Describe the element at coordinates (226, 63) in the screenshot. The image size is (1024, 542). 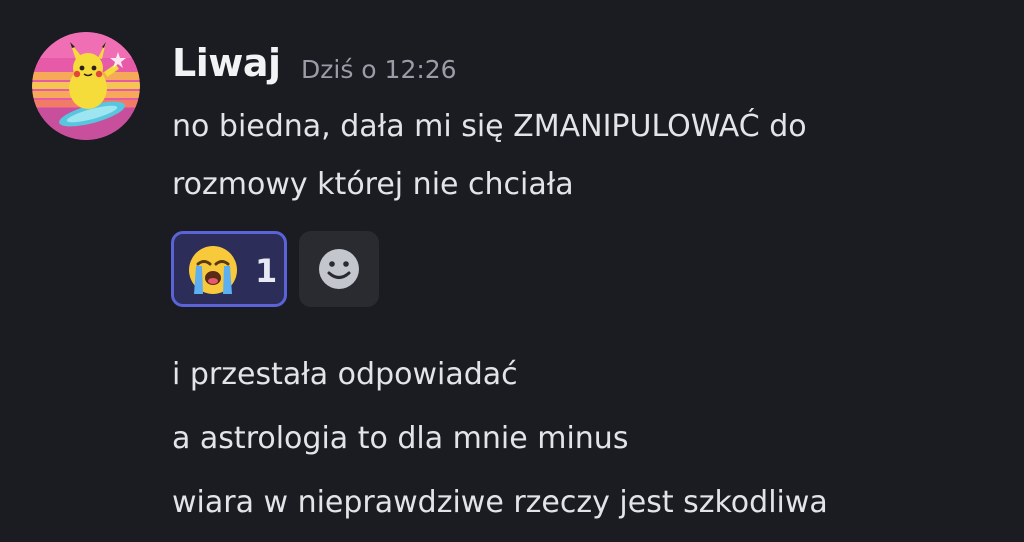
I see `author-name: Liwaj` at that location.